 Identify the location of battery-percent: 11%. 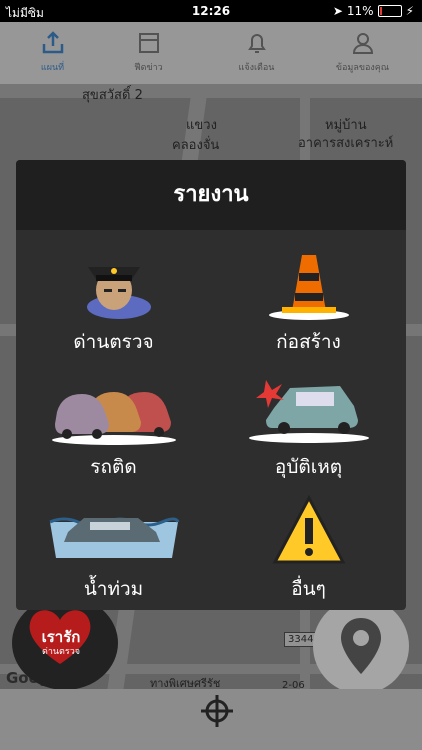
(360, 11).